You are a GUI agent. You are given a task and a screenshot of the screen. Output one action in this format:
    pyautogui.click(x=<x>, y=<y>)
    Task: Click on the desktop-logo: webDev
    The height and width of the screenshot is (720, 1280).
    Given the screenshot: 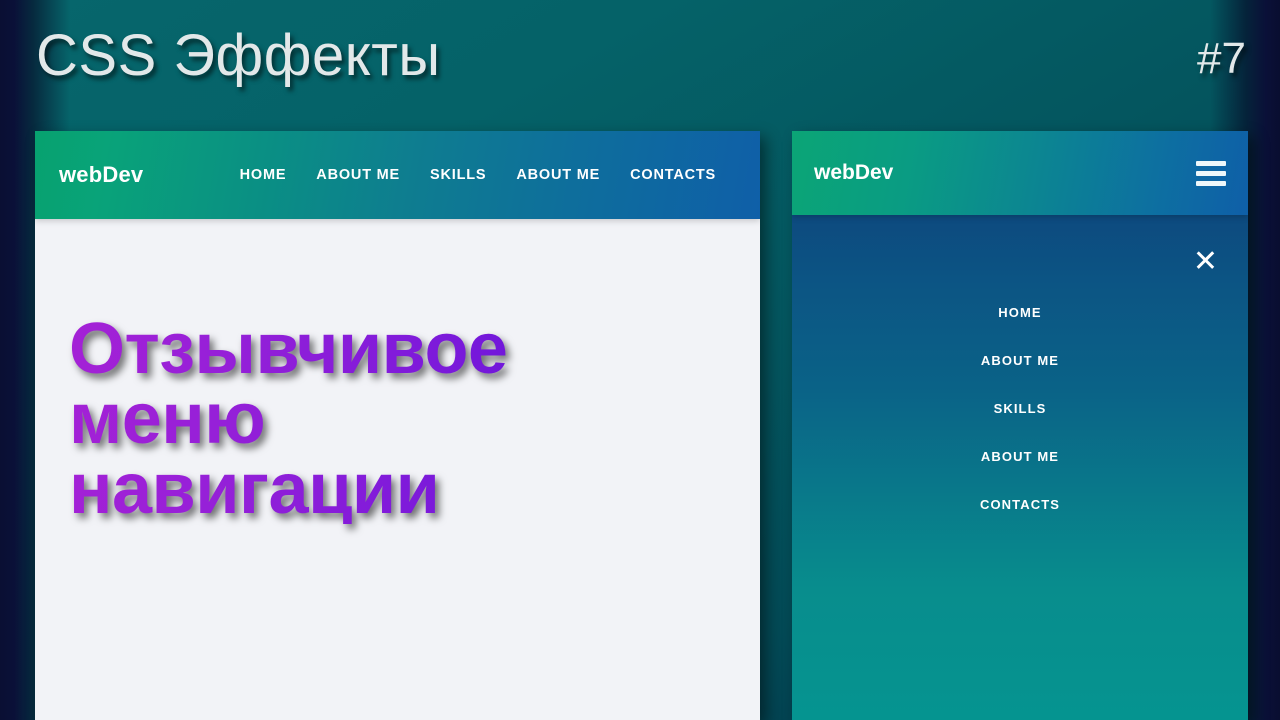 What is the action you would take?
    pyautogui.click(x=101, y=175)
    